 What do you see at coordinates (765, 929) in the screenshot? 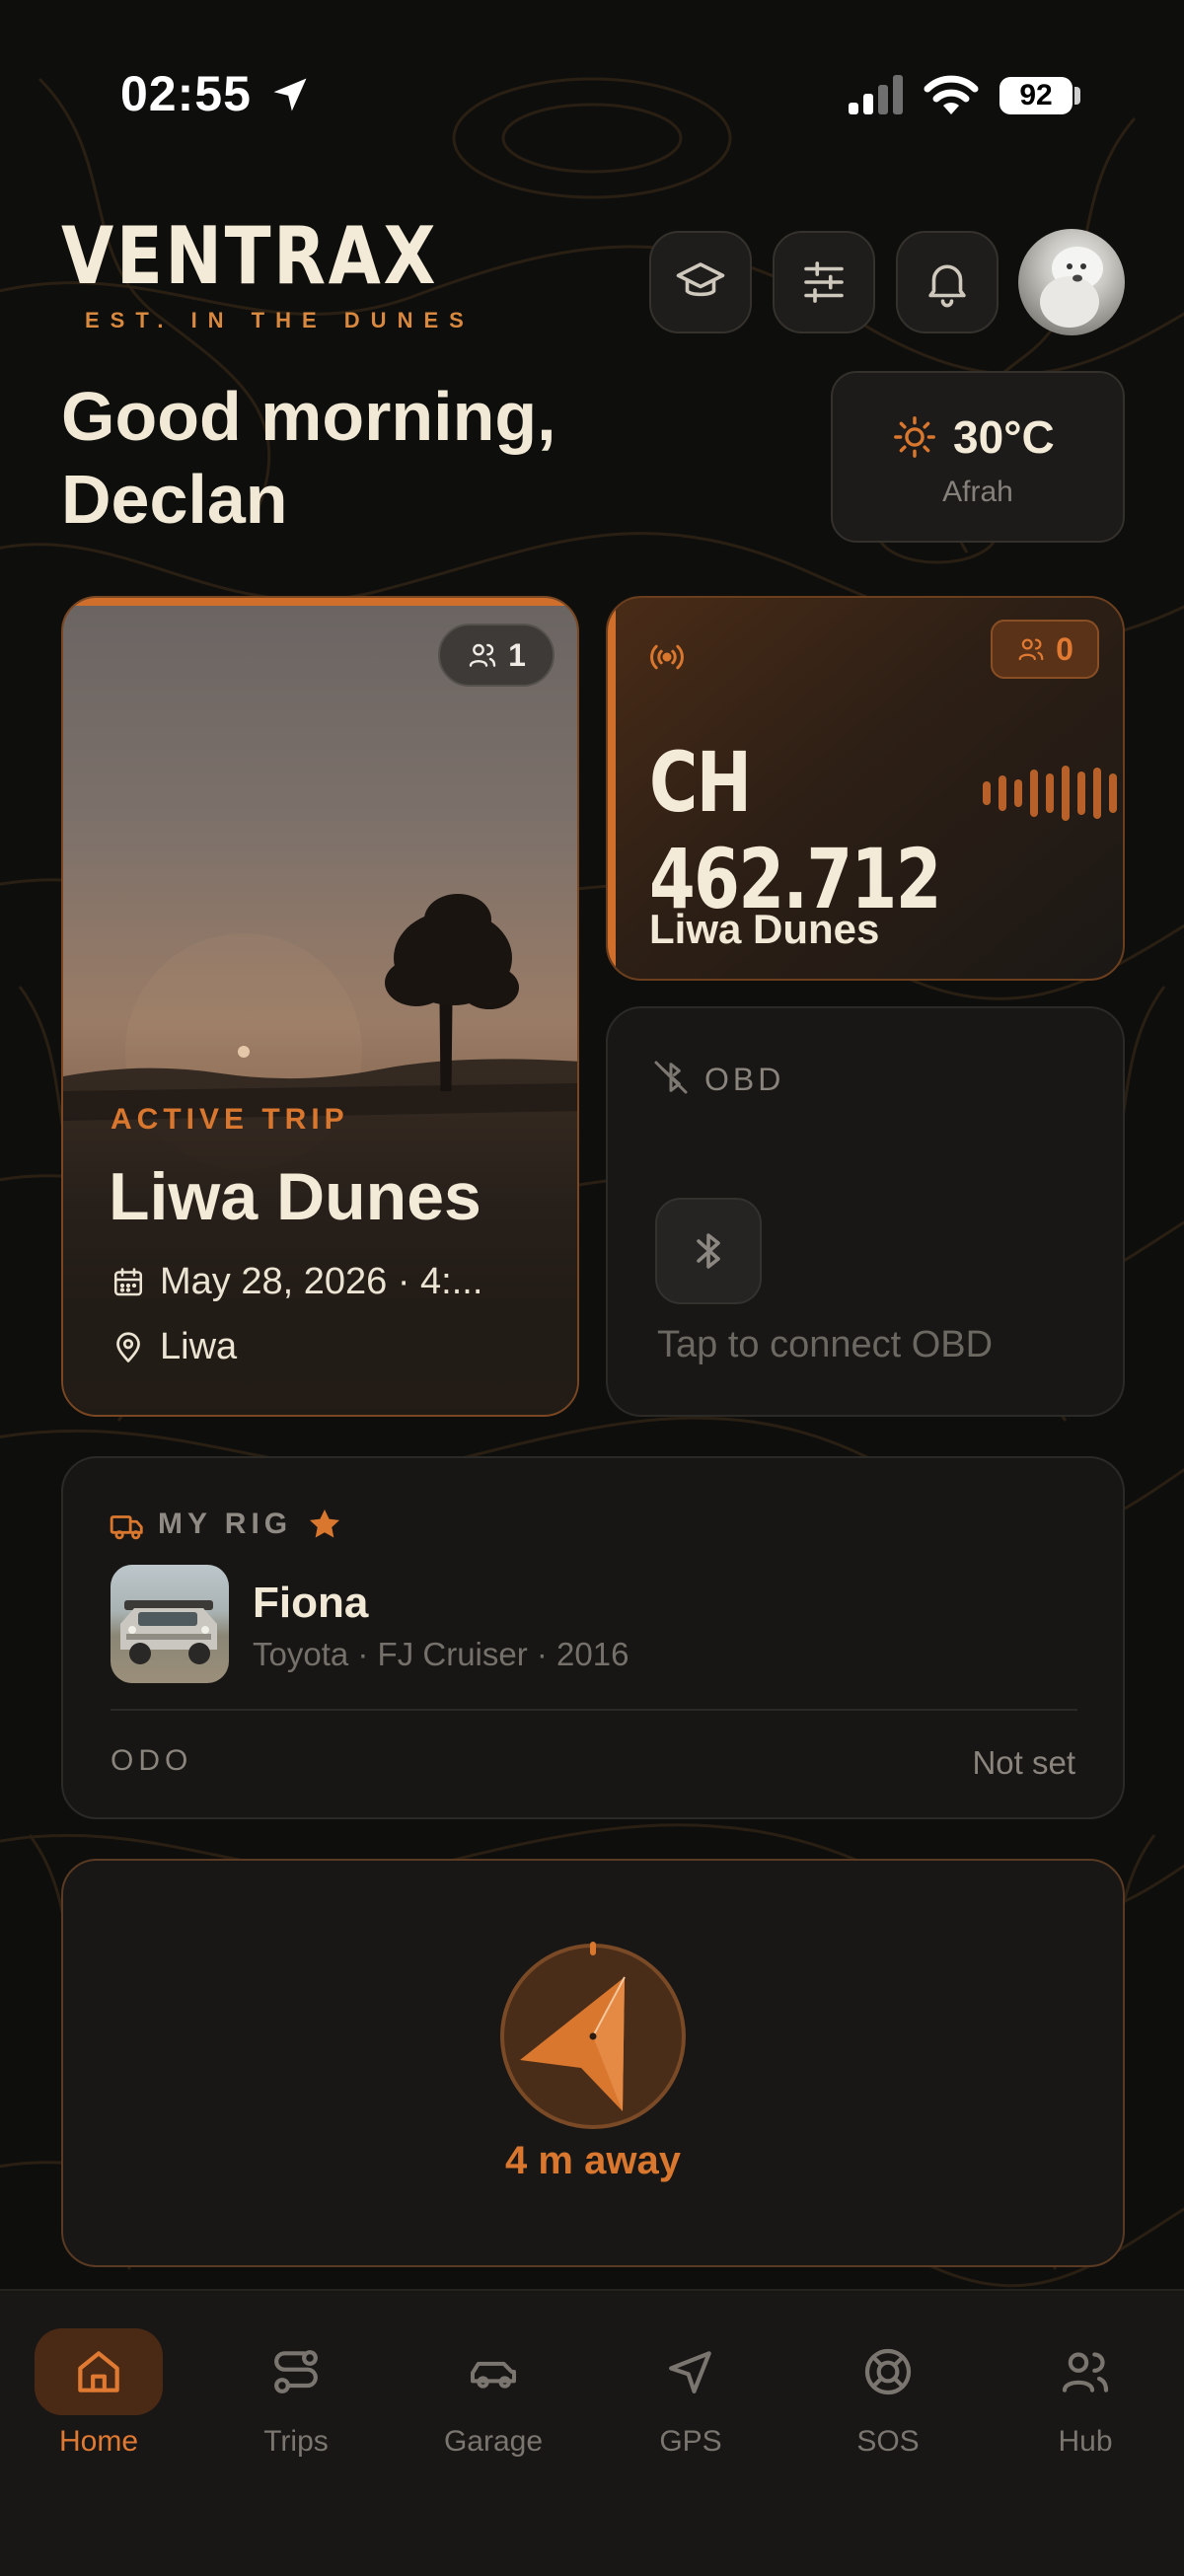
I see `radio-channel-name: Liwa Dunes` at bounding box center [765, 929].